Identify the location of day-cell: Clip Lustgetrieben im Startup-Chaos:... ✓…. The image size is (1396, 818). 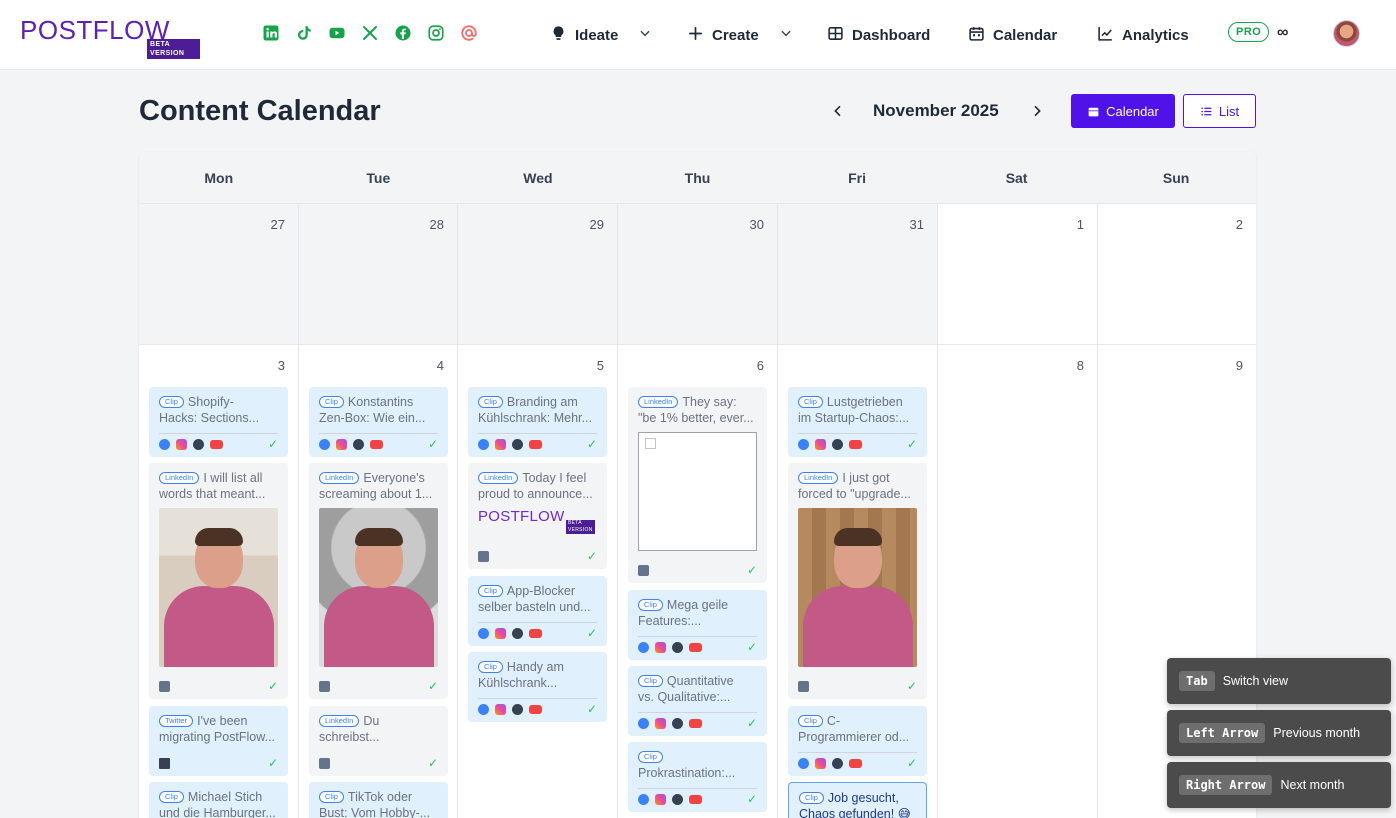
(858, 581).